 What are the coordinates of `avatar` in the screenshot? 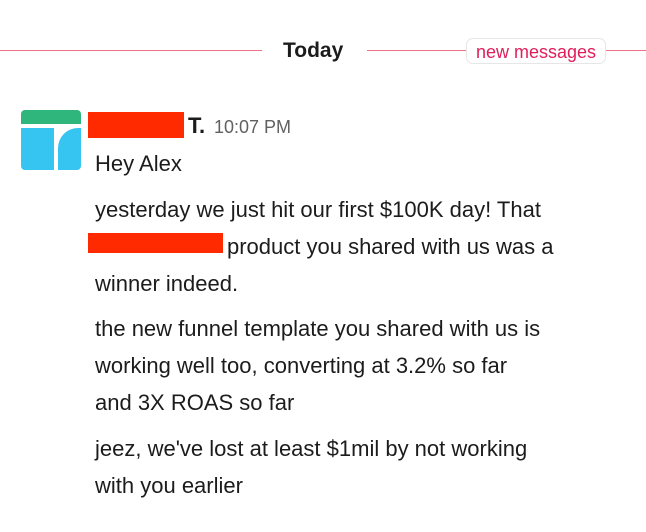 It's located at (51, 140).